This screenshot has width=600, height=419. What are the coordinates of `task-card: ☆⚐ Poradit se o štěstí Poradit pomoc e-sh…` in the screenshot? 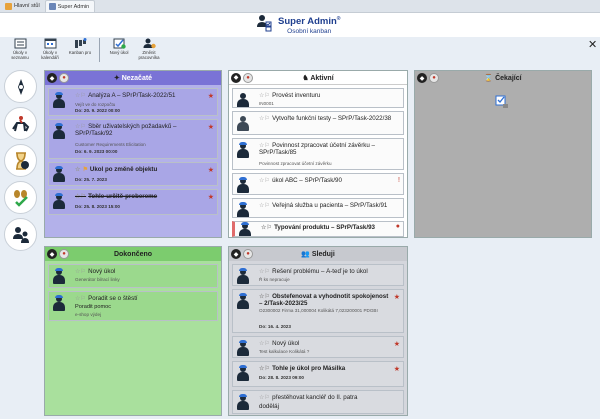 It's located at (133, 306).